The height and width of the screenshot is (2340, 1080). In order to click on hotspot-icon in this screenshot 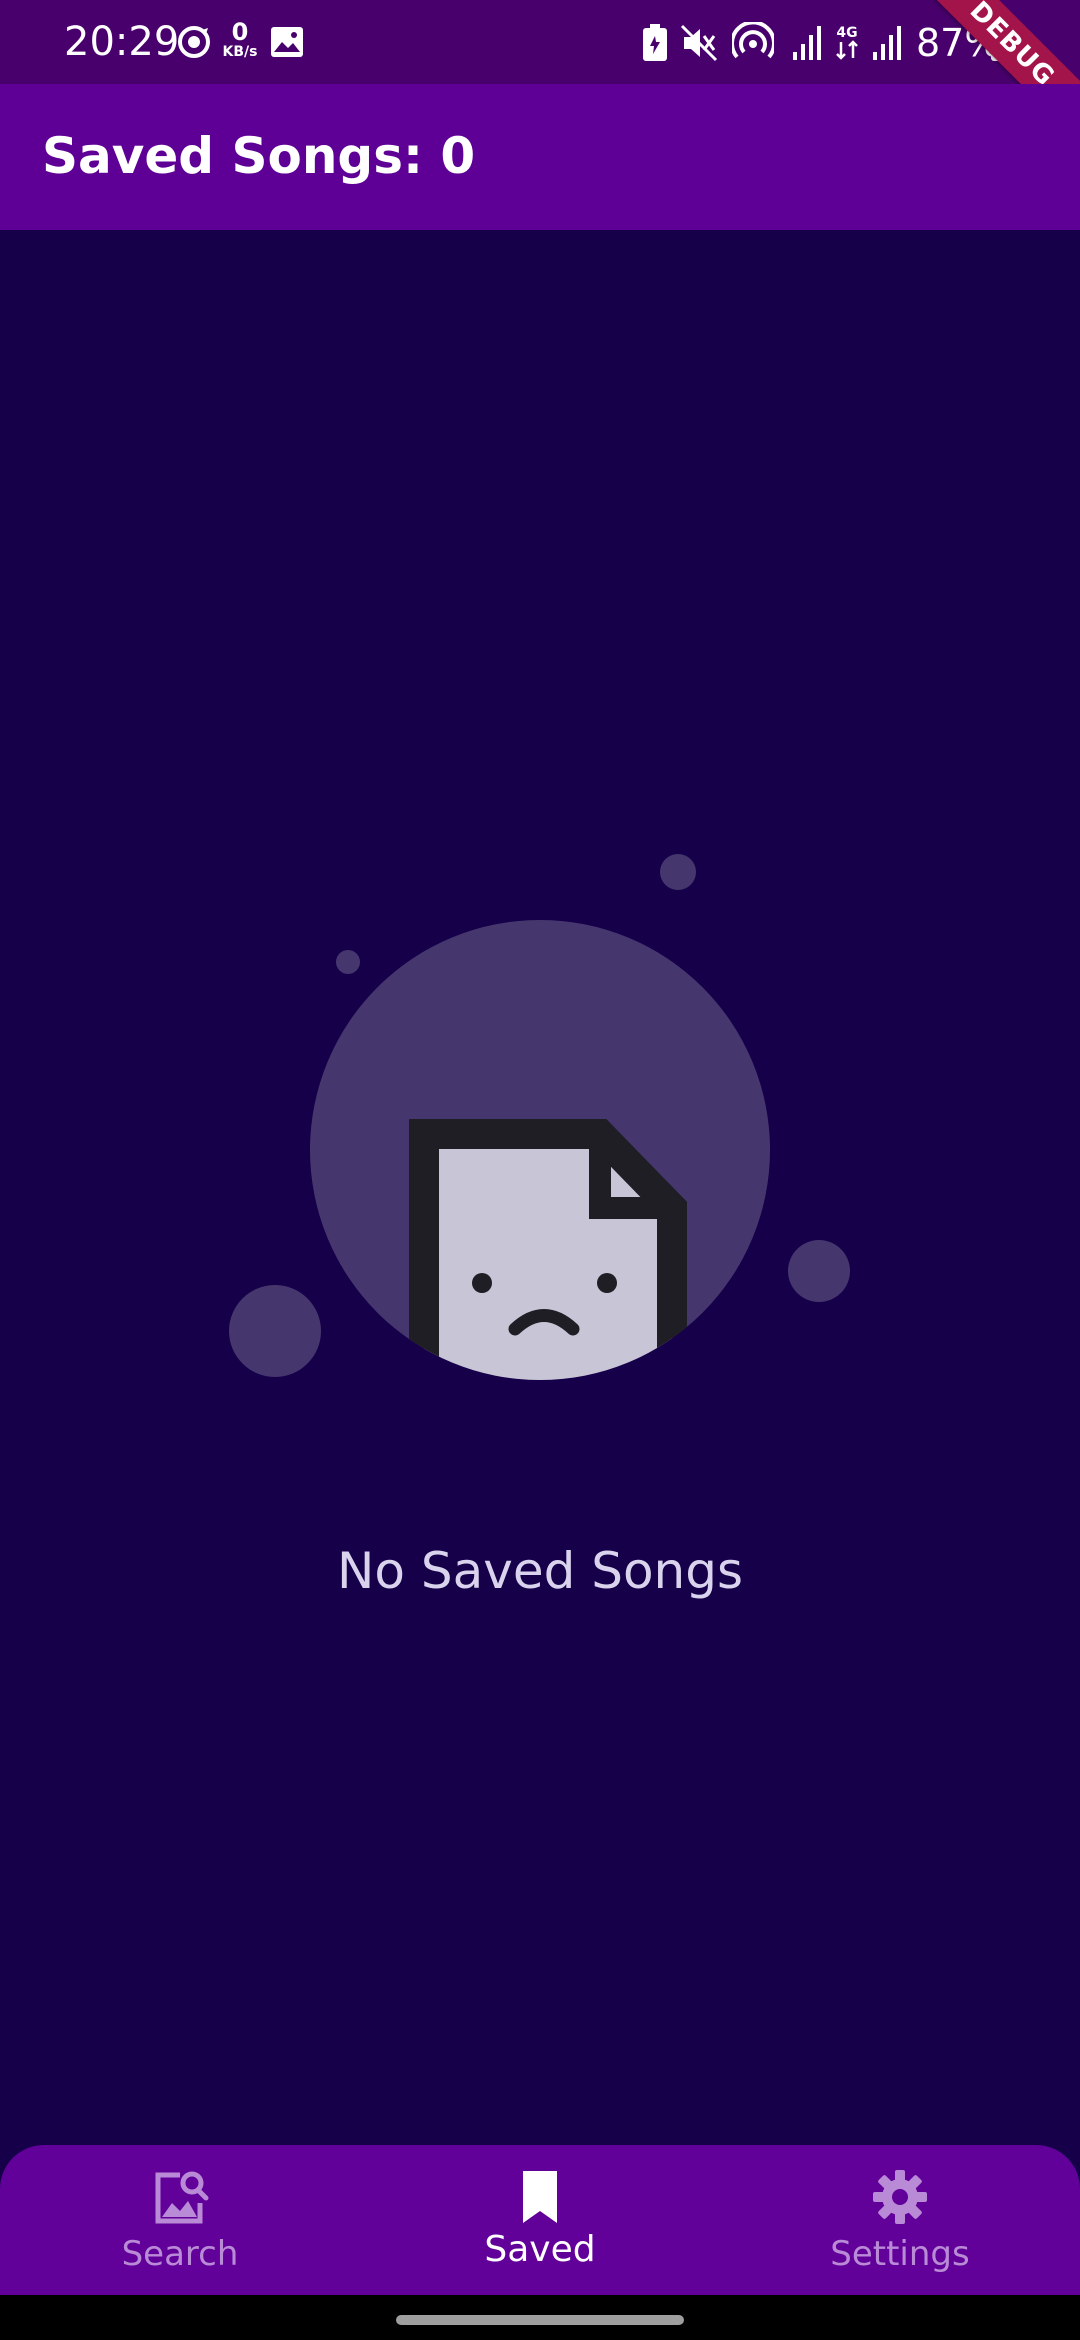, I will do `click(753, 40)`.